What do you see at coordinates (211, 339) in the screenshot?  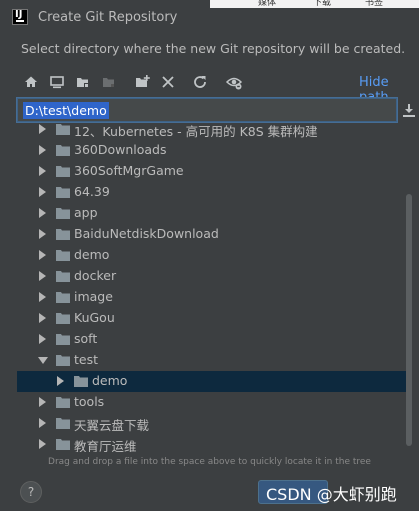 I see `tree-row: soft` at bounding box center [211, 339].